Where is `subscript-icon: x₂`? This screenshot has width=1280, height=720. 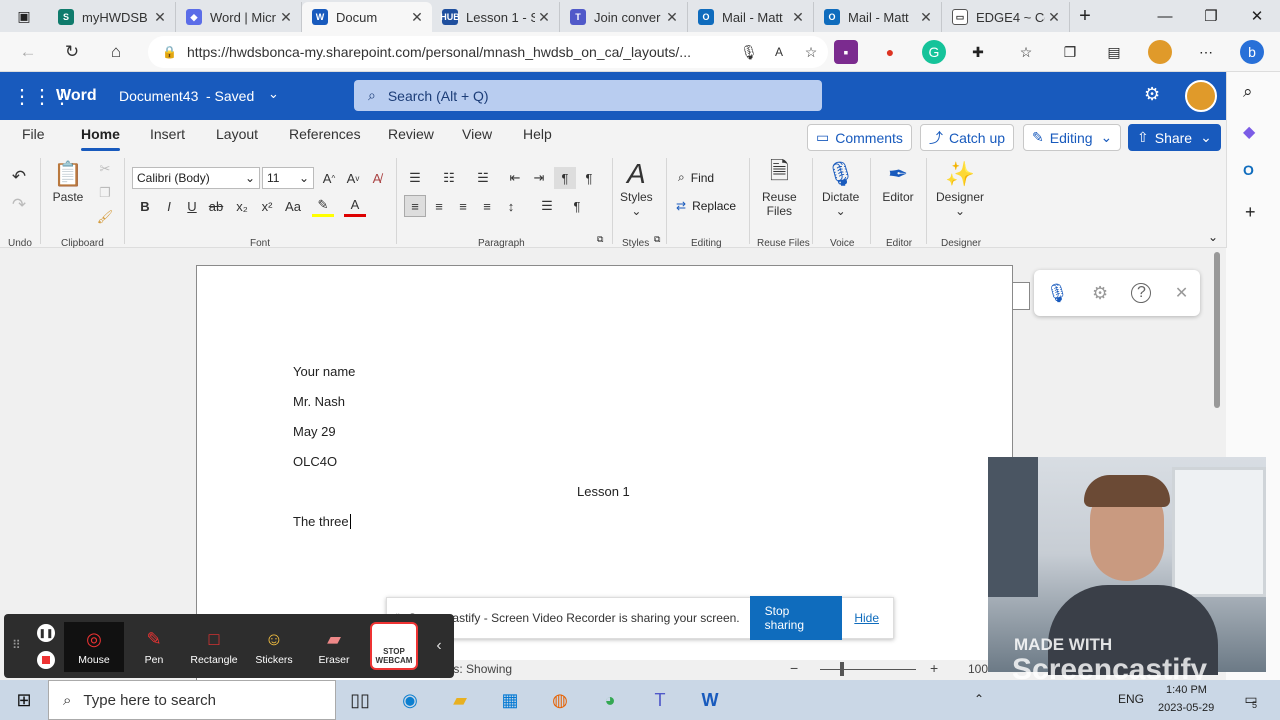 subscript-icon: x₂ is located at coordinates (242, 206).